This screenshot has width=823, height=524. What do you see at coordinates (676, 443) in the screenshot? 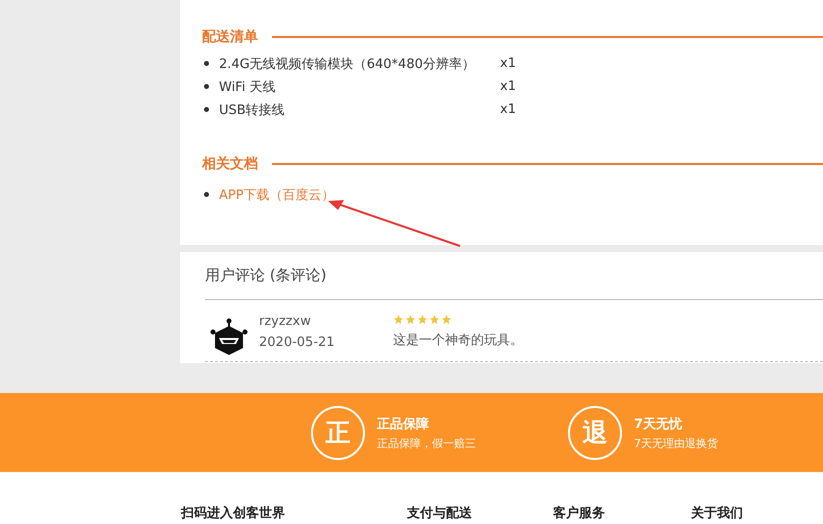
I see `guarantee-subtitle: 7天无理由退换货` at bounding box center [676, 443].